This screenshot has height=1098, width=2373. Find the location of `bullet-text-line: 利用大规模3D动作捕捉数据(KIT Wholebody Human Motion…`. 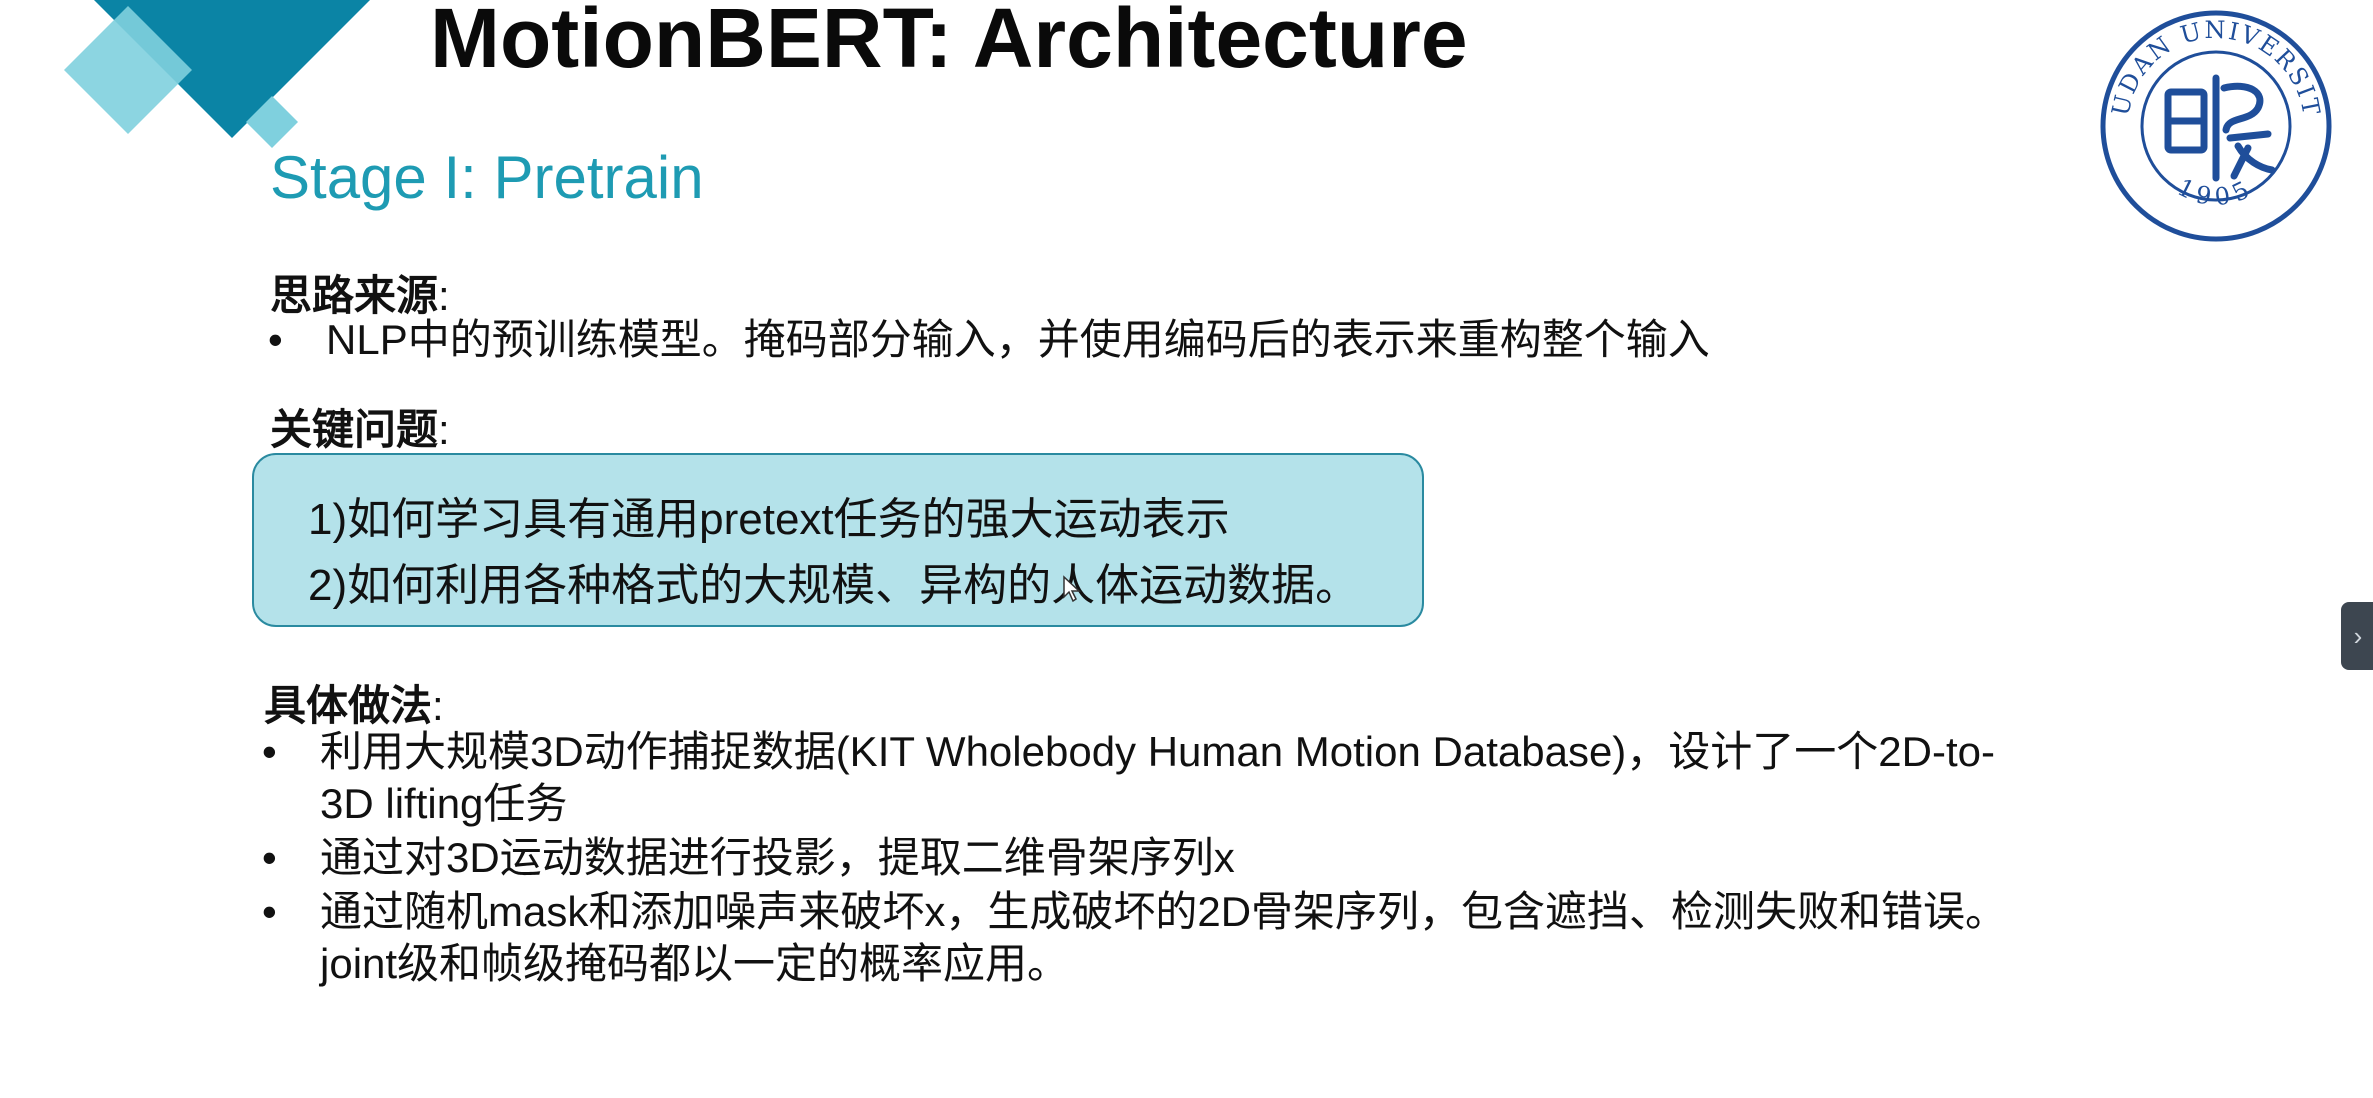

bullet-text-line: 利用大规模3D动作捕捉数据(KIT Wholebody Human Motion… is located at coordinates (1157, 751).